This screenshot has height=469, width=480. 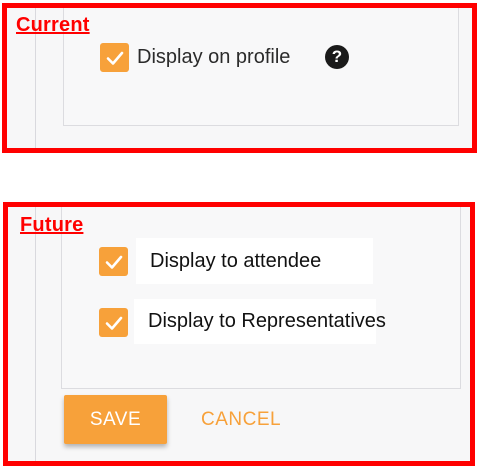 I want to click on question-circle-icon: ?, so click(x=337, y=57).